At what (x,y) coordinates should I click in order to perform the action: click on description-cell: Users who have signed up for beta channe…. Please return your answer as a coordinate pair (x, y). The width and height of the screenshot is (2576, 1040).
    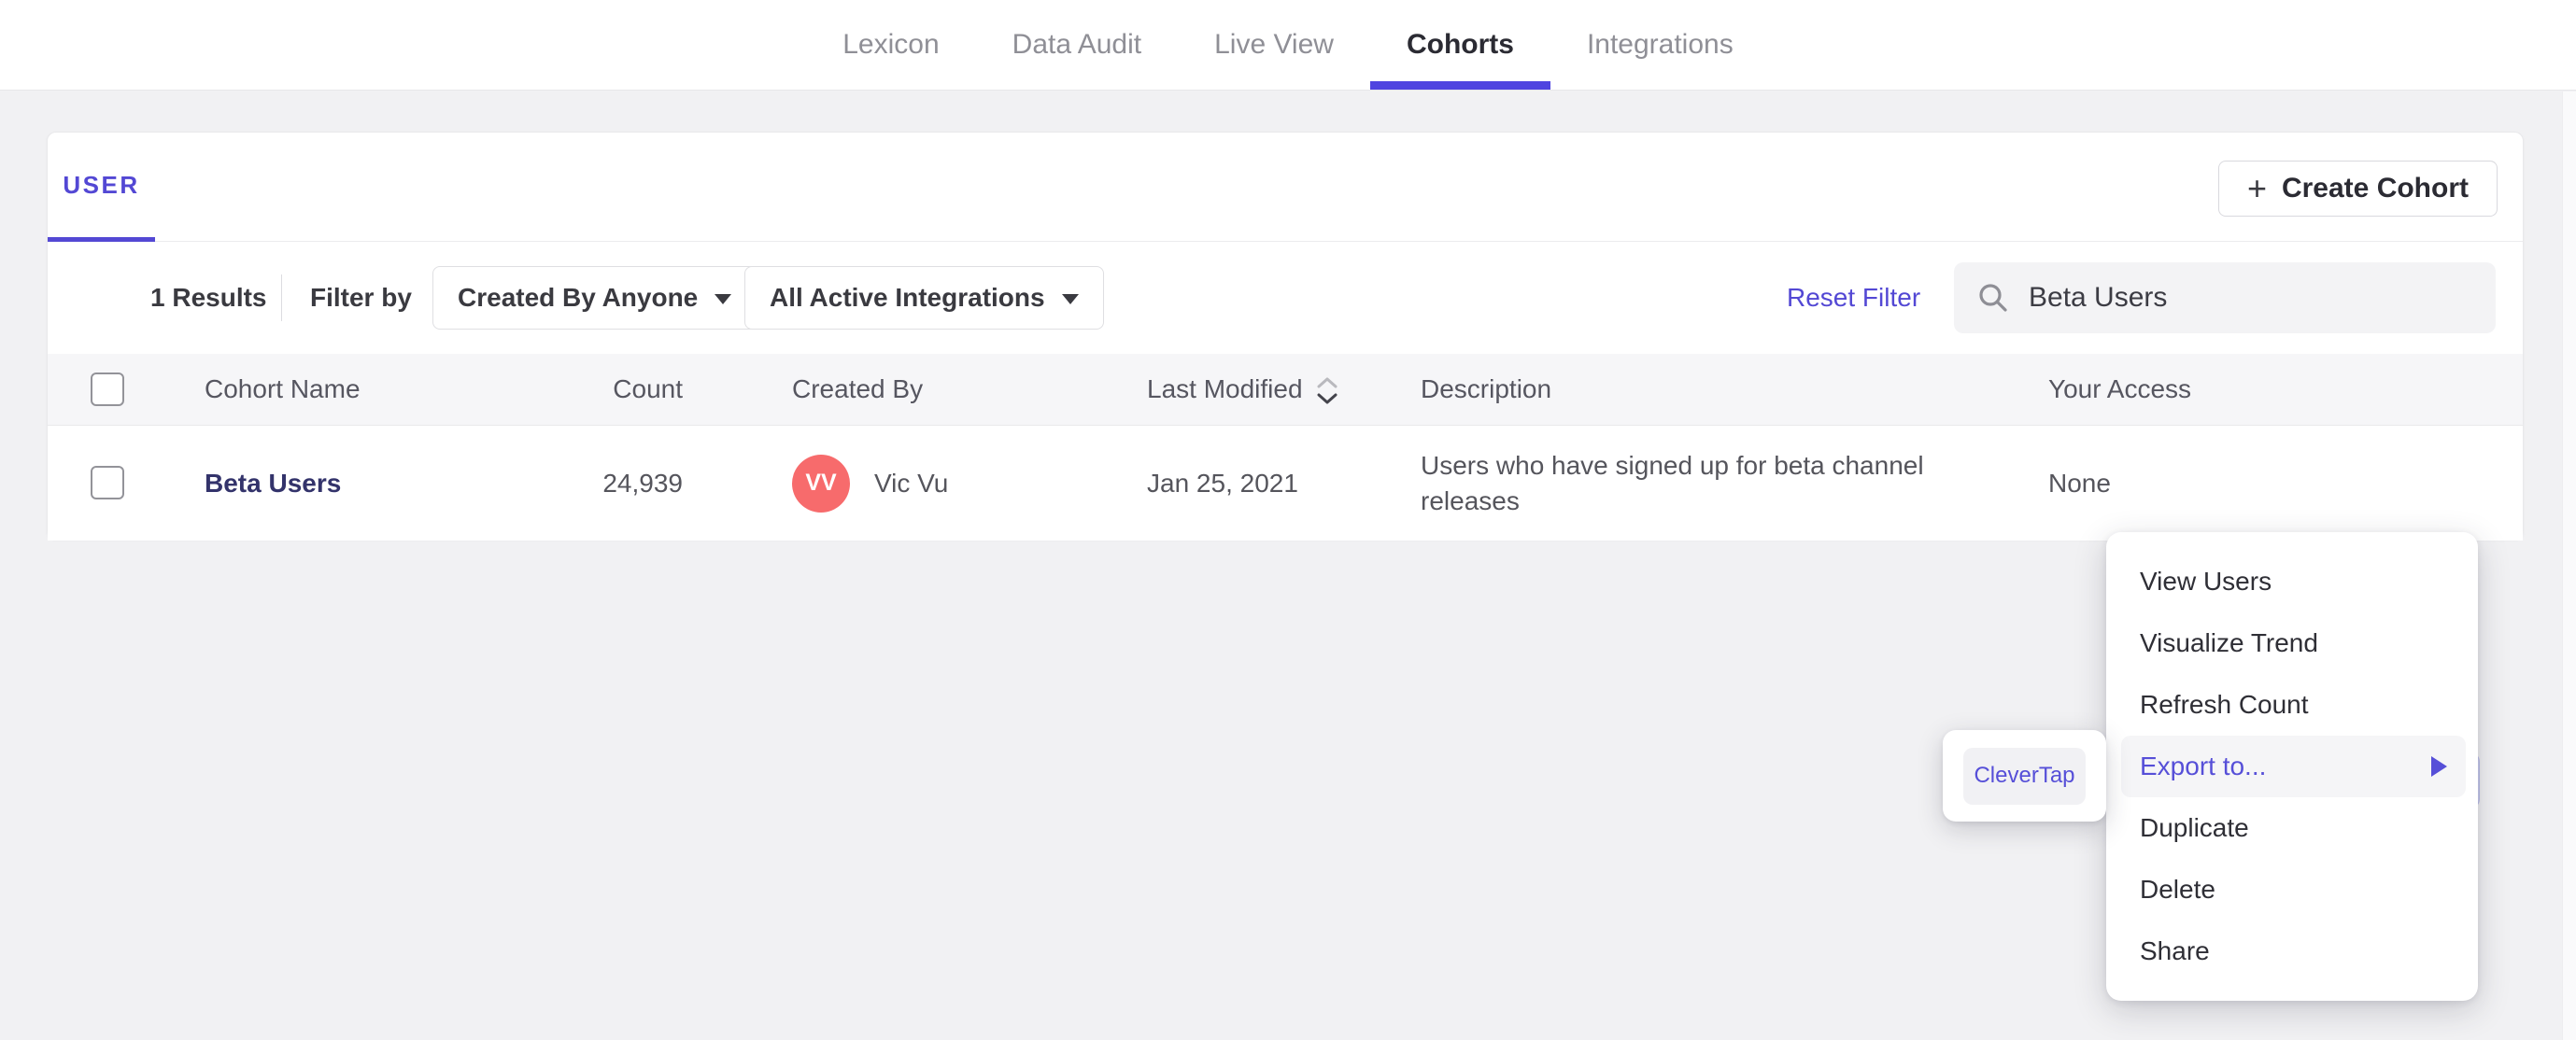
    Looking at the image, I should click on (1672, 482).